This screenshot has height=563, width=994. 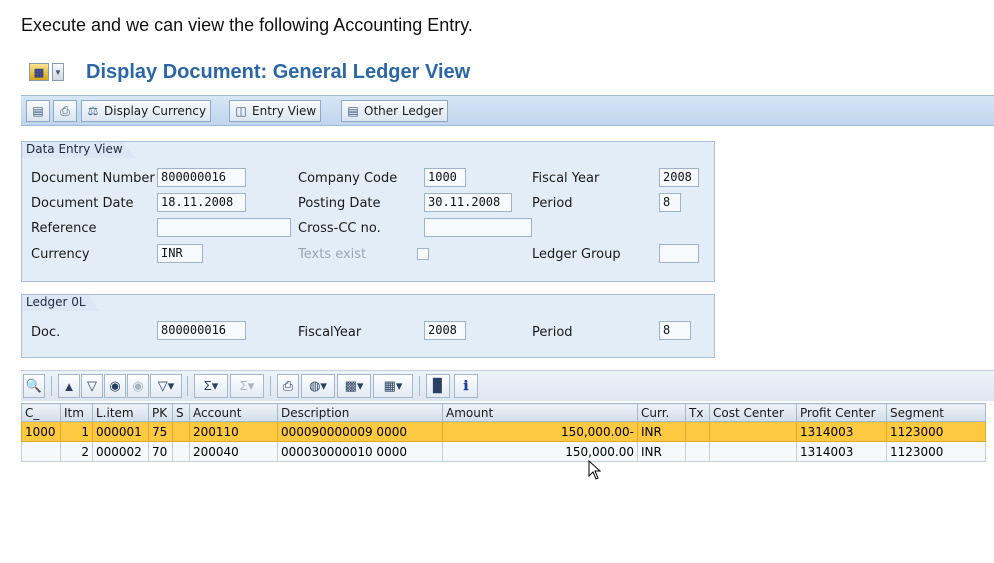 I want to click on table-cell: 000002, so click(x=120, y=451).